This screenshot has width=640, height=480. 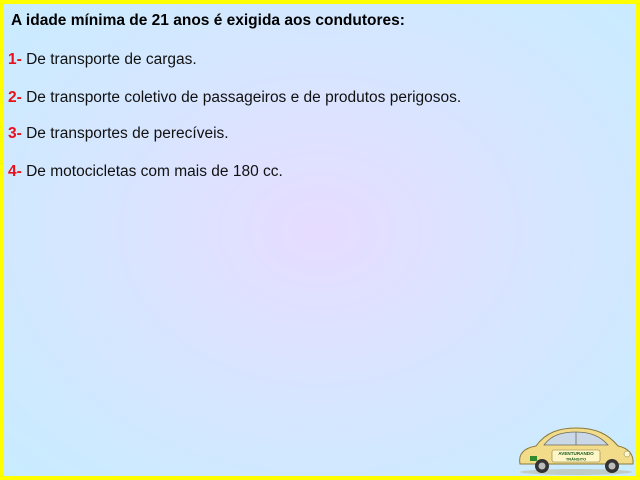 I want to click on car-logo-line2: TRÂNSITO, so click(x=576, y=459).